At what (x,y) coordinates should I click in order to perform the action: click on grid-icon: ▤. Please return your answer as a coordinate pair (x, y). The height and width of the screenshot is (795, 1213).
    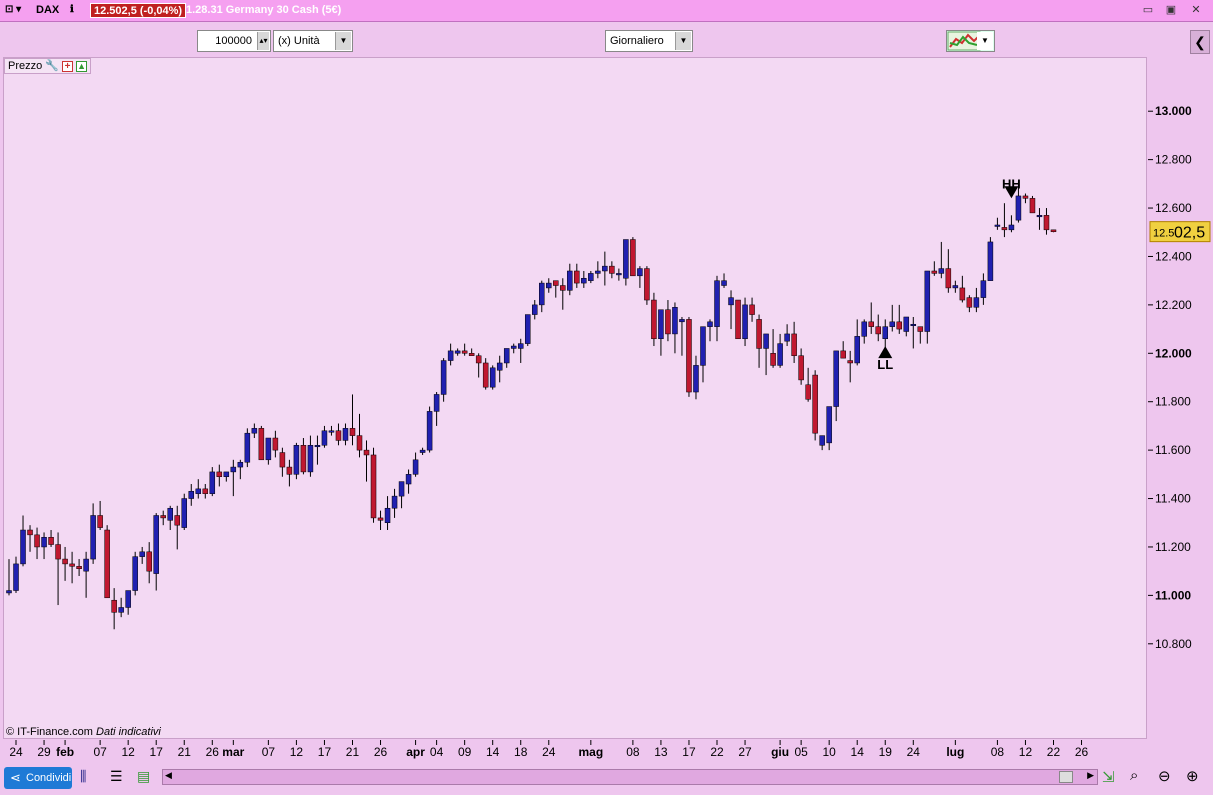
    Looking at the image, I should click on (143, 776).